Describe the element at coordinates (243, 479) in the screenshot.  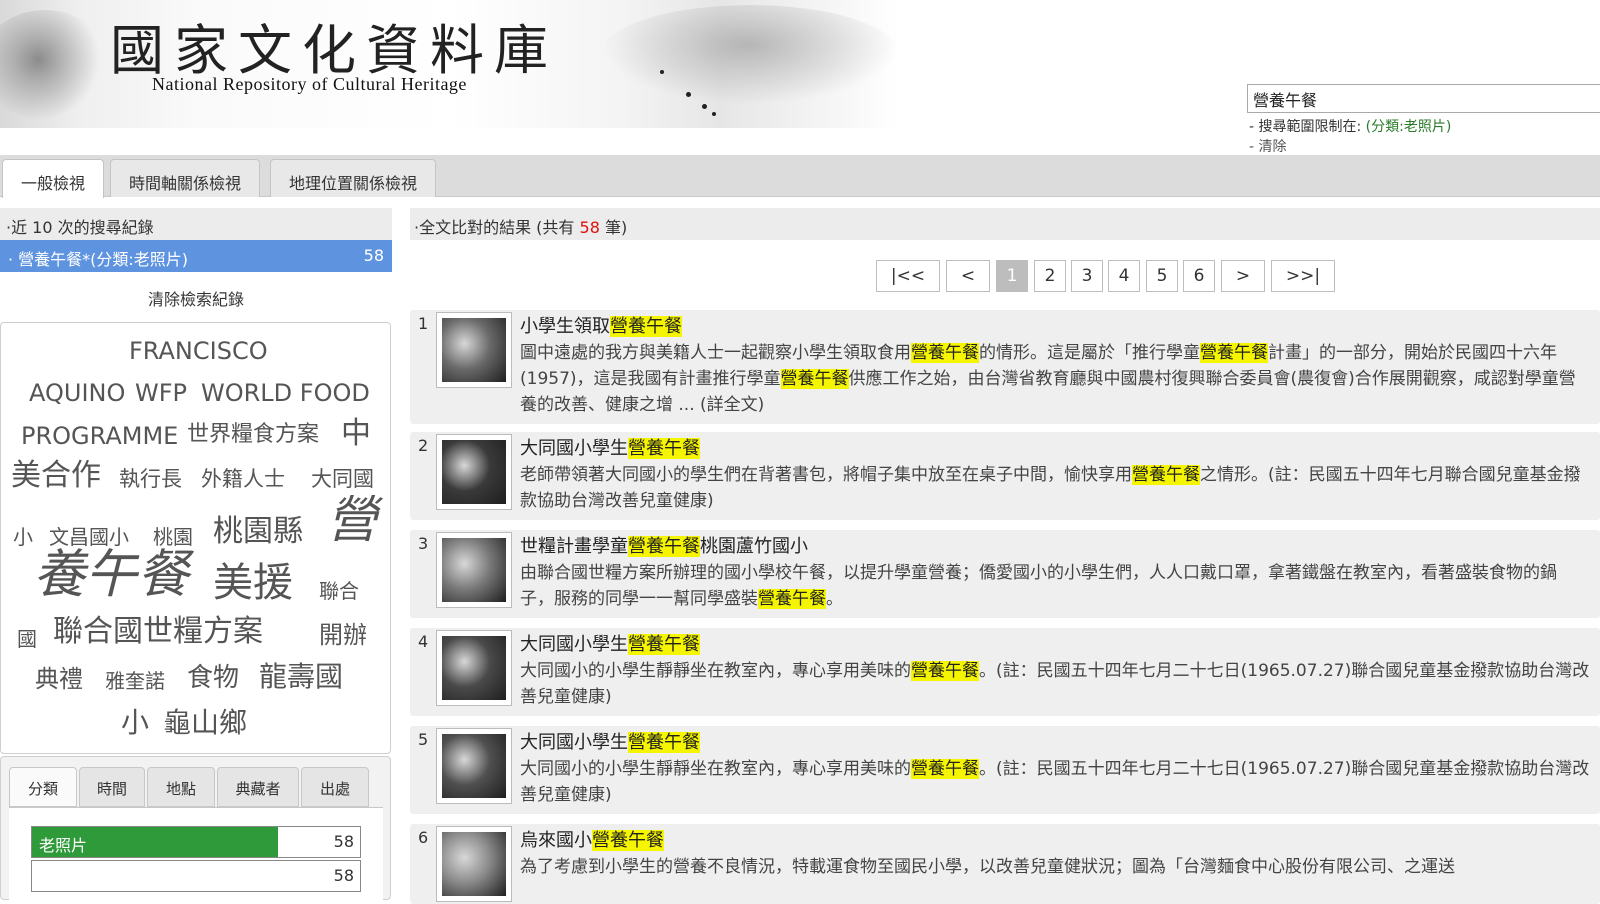
I see `tag-link: 外籍人士` at that location.